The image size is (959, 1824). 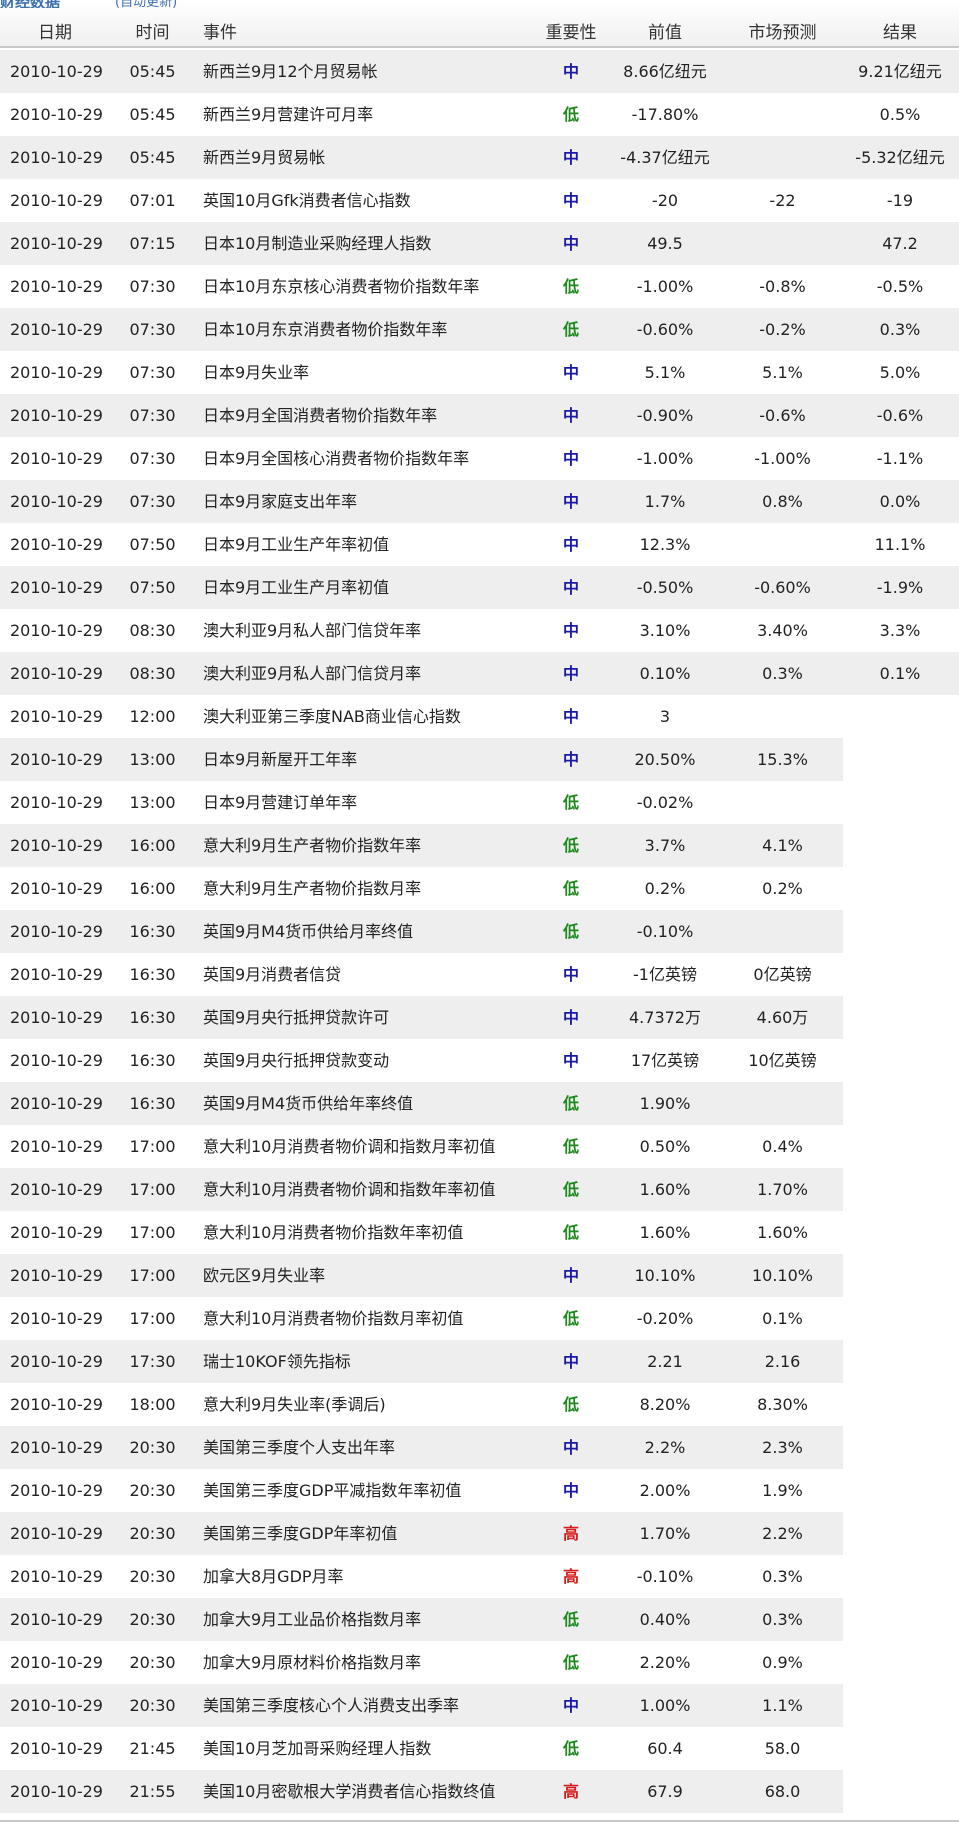 What do you see at coordinates (900, 71) in the screenshot?
I see `cell-result: 9.21亿纽元` at bounding box center [900, 71].